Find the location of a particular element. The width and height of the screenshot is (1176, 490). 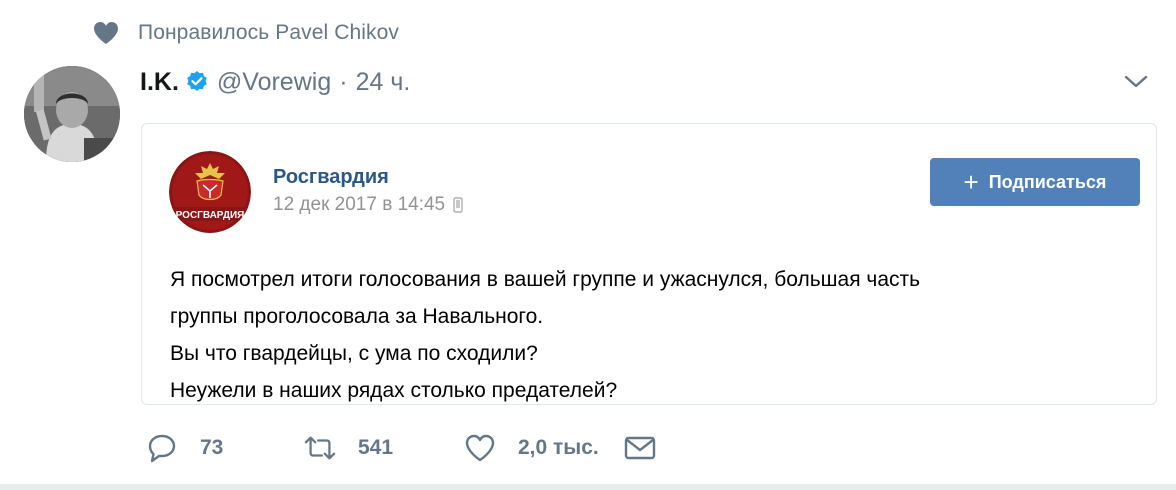

mobile-phone-icon is located at coordinates (458, 205).